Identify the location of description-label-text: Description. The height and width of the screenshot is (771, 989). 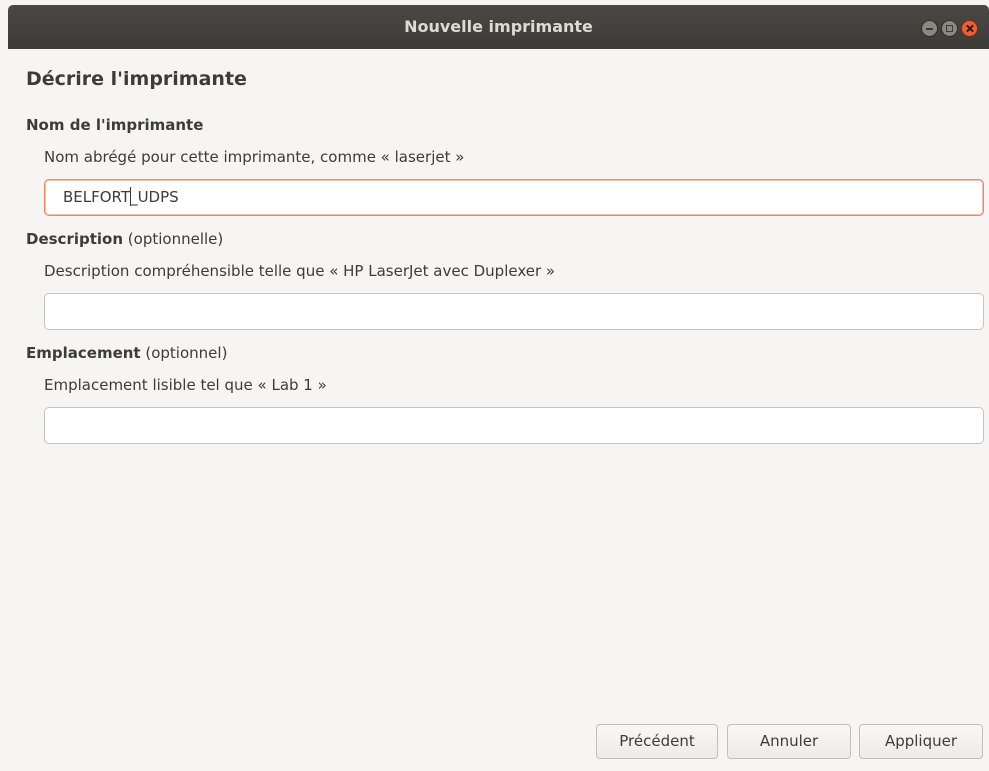
(75, 239).